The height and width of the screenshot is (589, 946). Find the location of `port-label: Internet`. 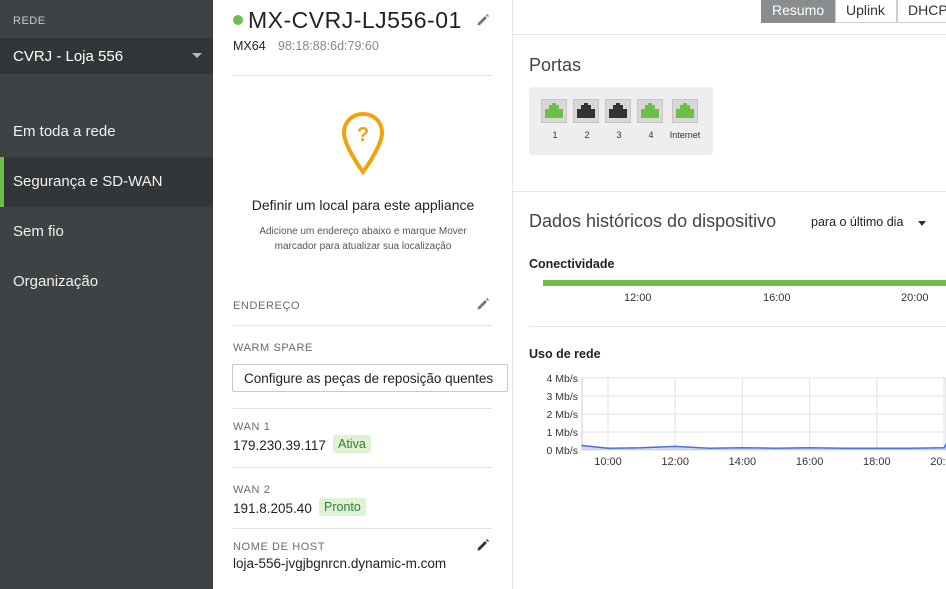

port-label: Internet is located at coordinates (685, 135).